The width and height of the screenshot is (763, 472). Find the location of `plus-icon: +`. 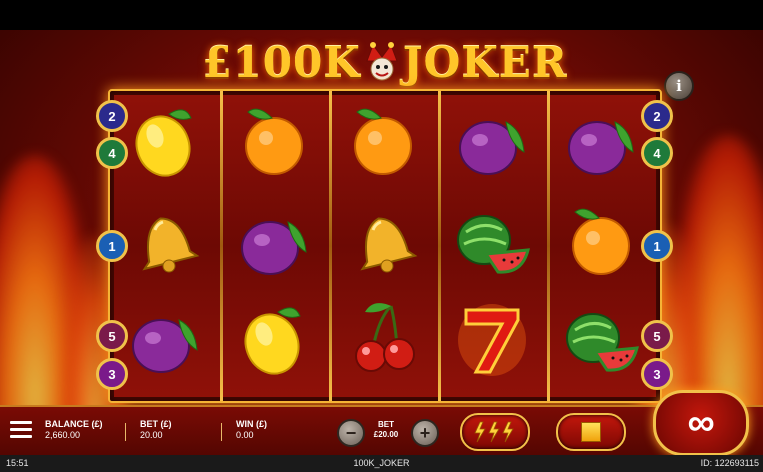

plus-icon: + is located at coordinates (425, 433).